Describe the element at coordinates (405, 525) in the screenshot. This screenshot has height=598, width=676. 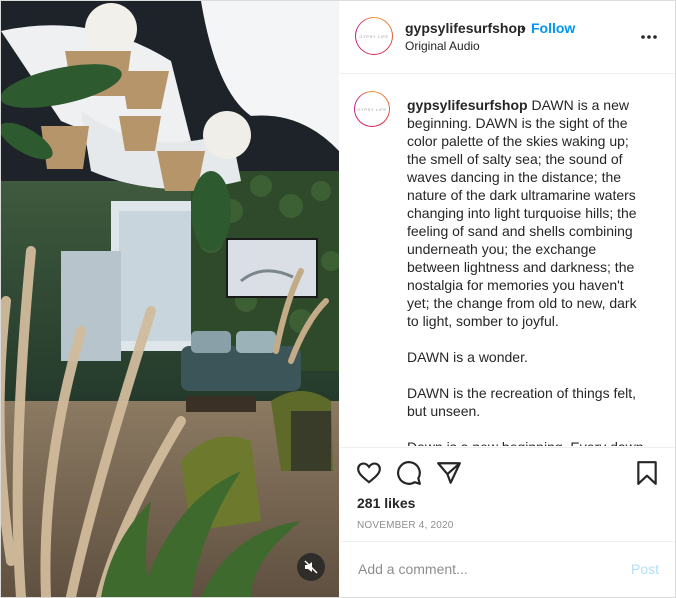
I see `post-date: NOVEMBER 4, 2020` at that location.